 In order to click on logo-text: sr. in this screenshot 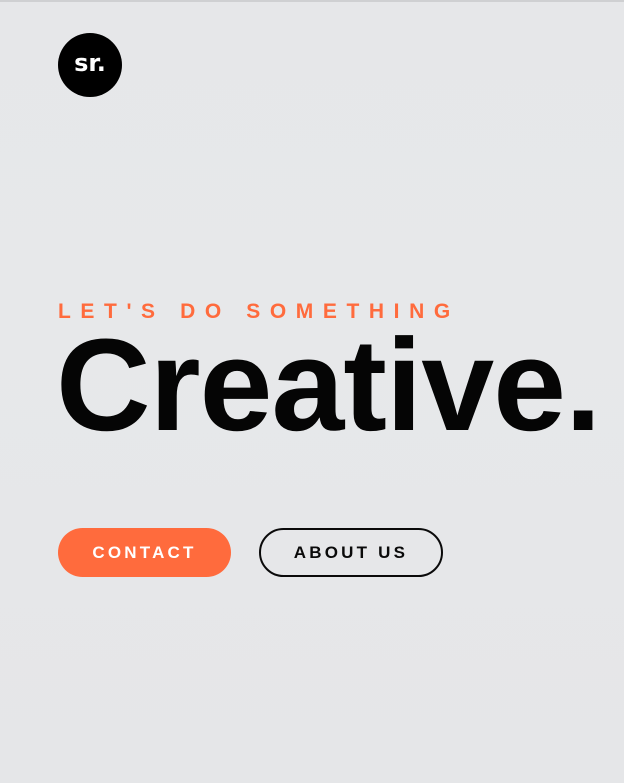, I will do `click(90, 63)`.